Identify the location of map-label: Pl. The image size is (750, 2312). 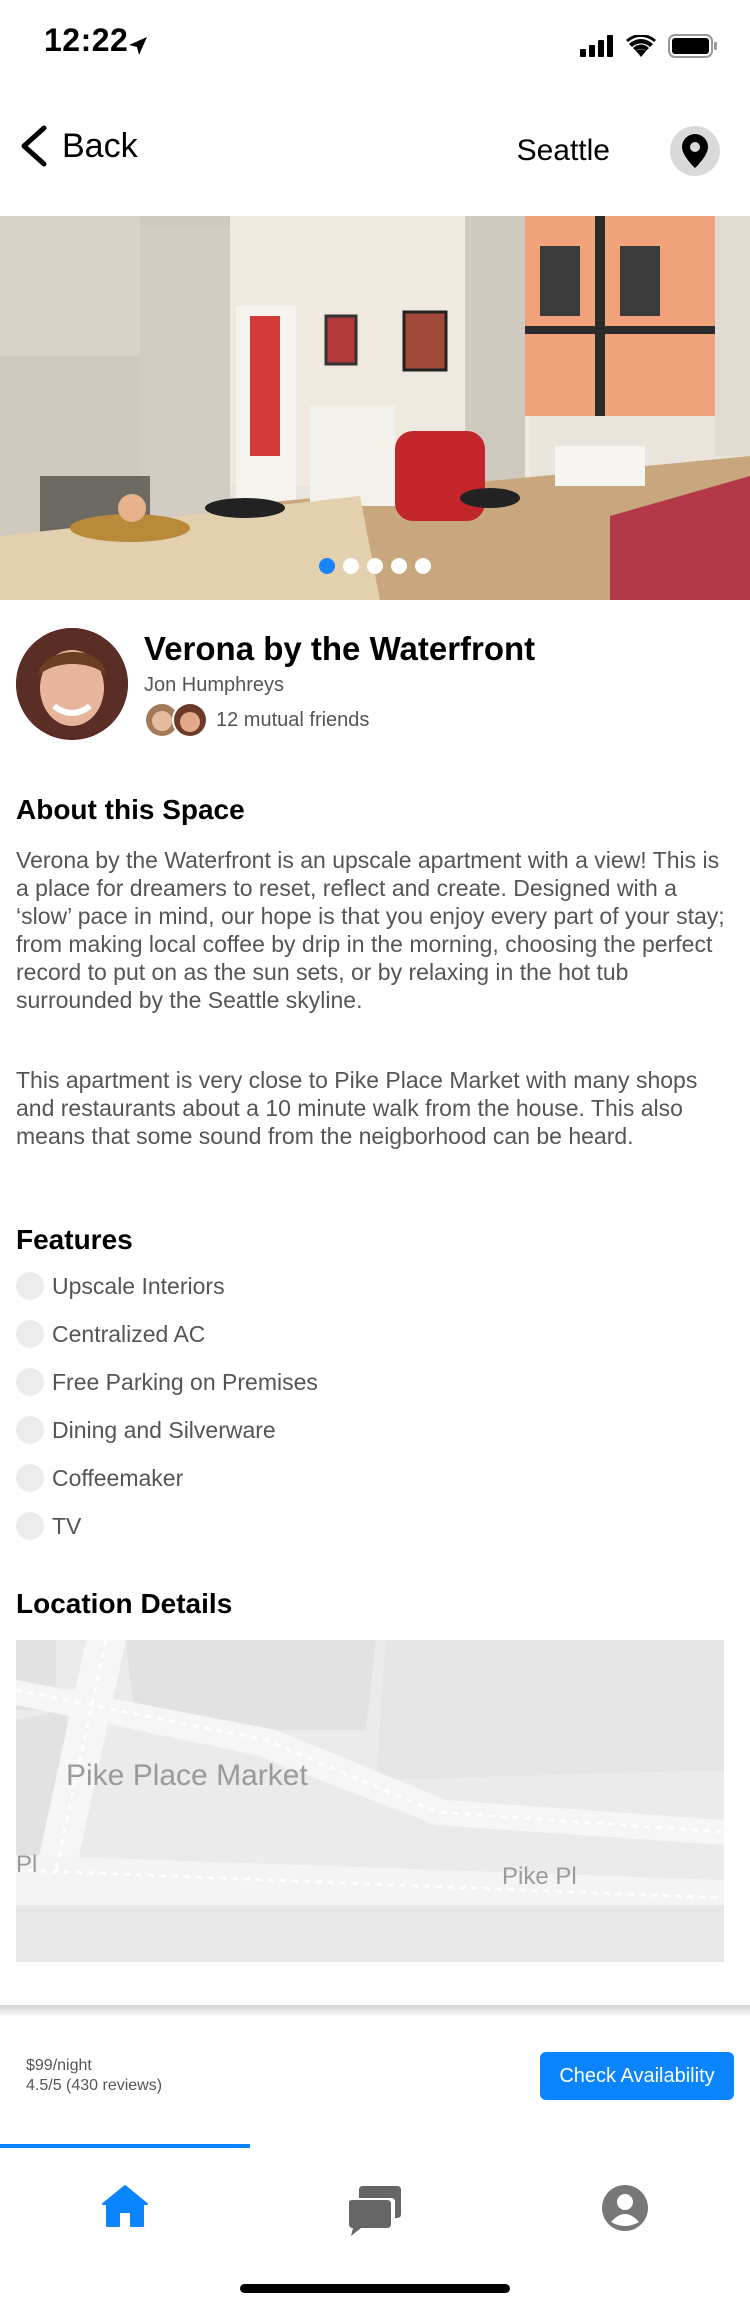
(26, 1864).